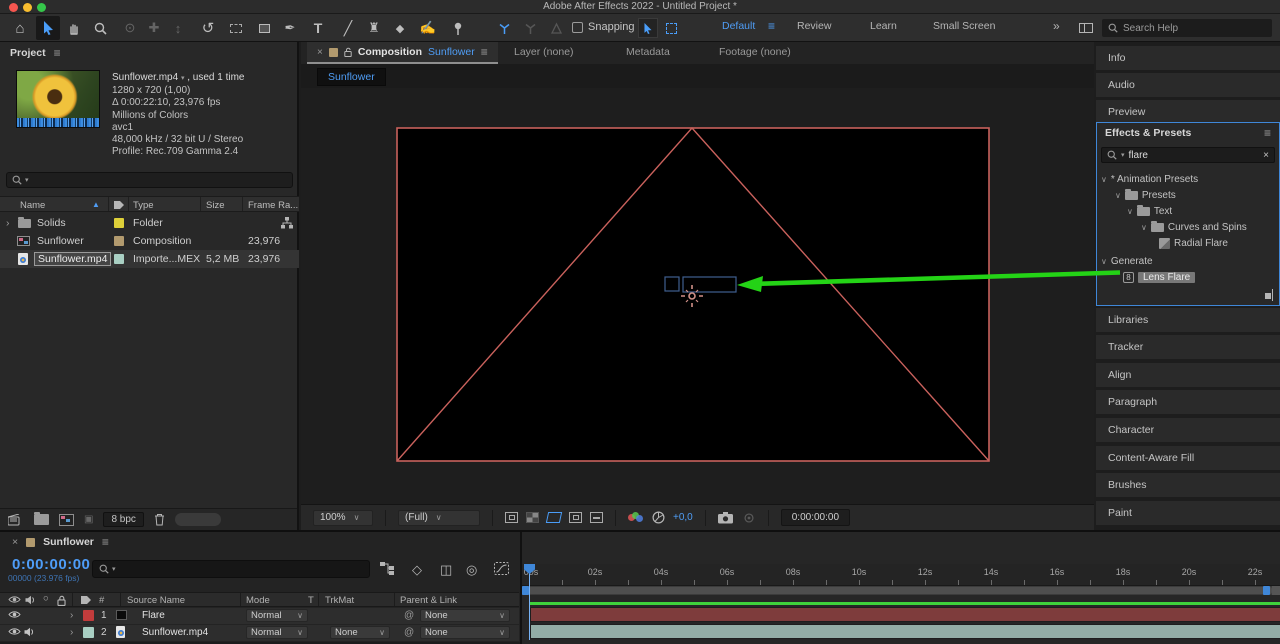  What do you see at coordinates (175, 632) in the screenshot?
I see `layer-name: Sunflower.mp4` at bounding box center [175, 632].